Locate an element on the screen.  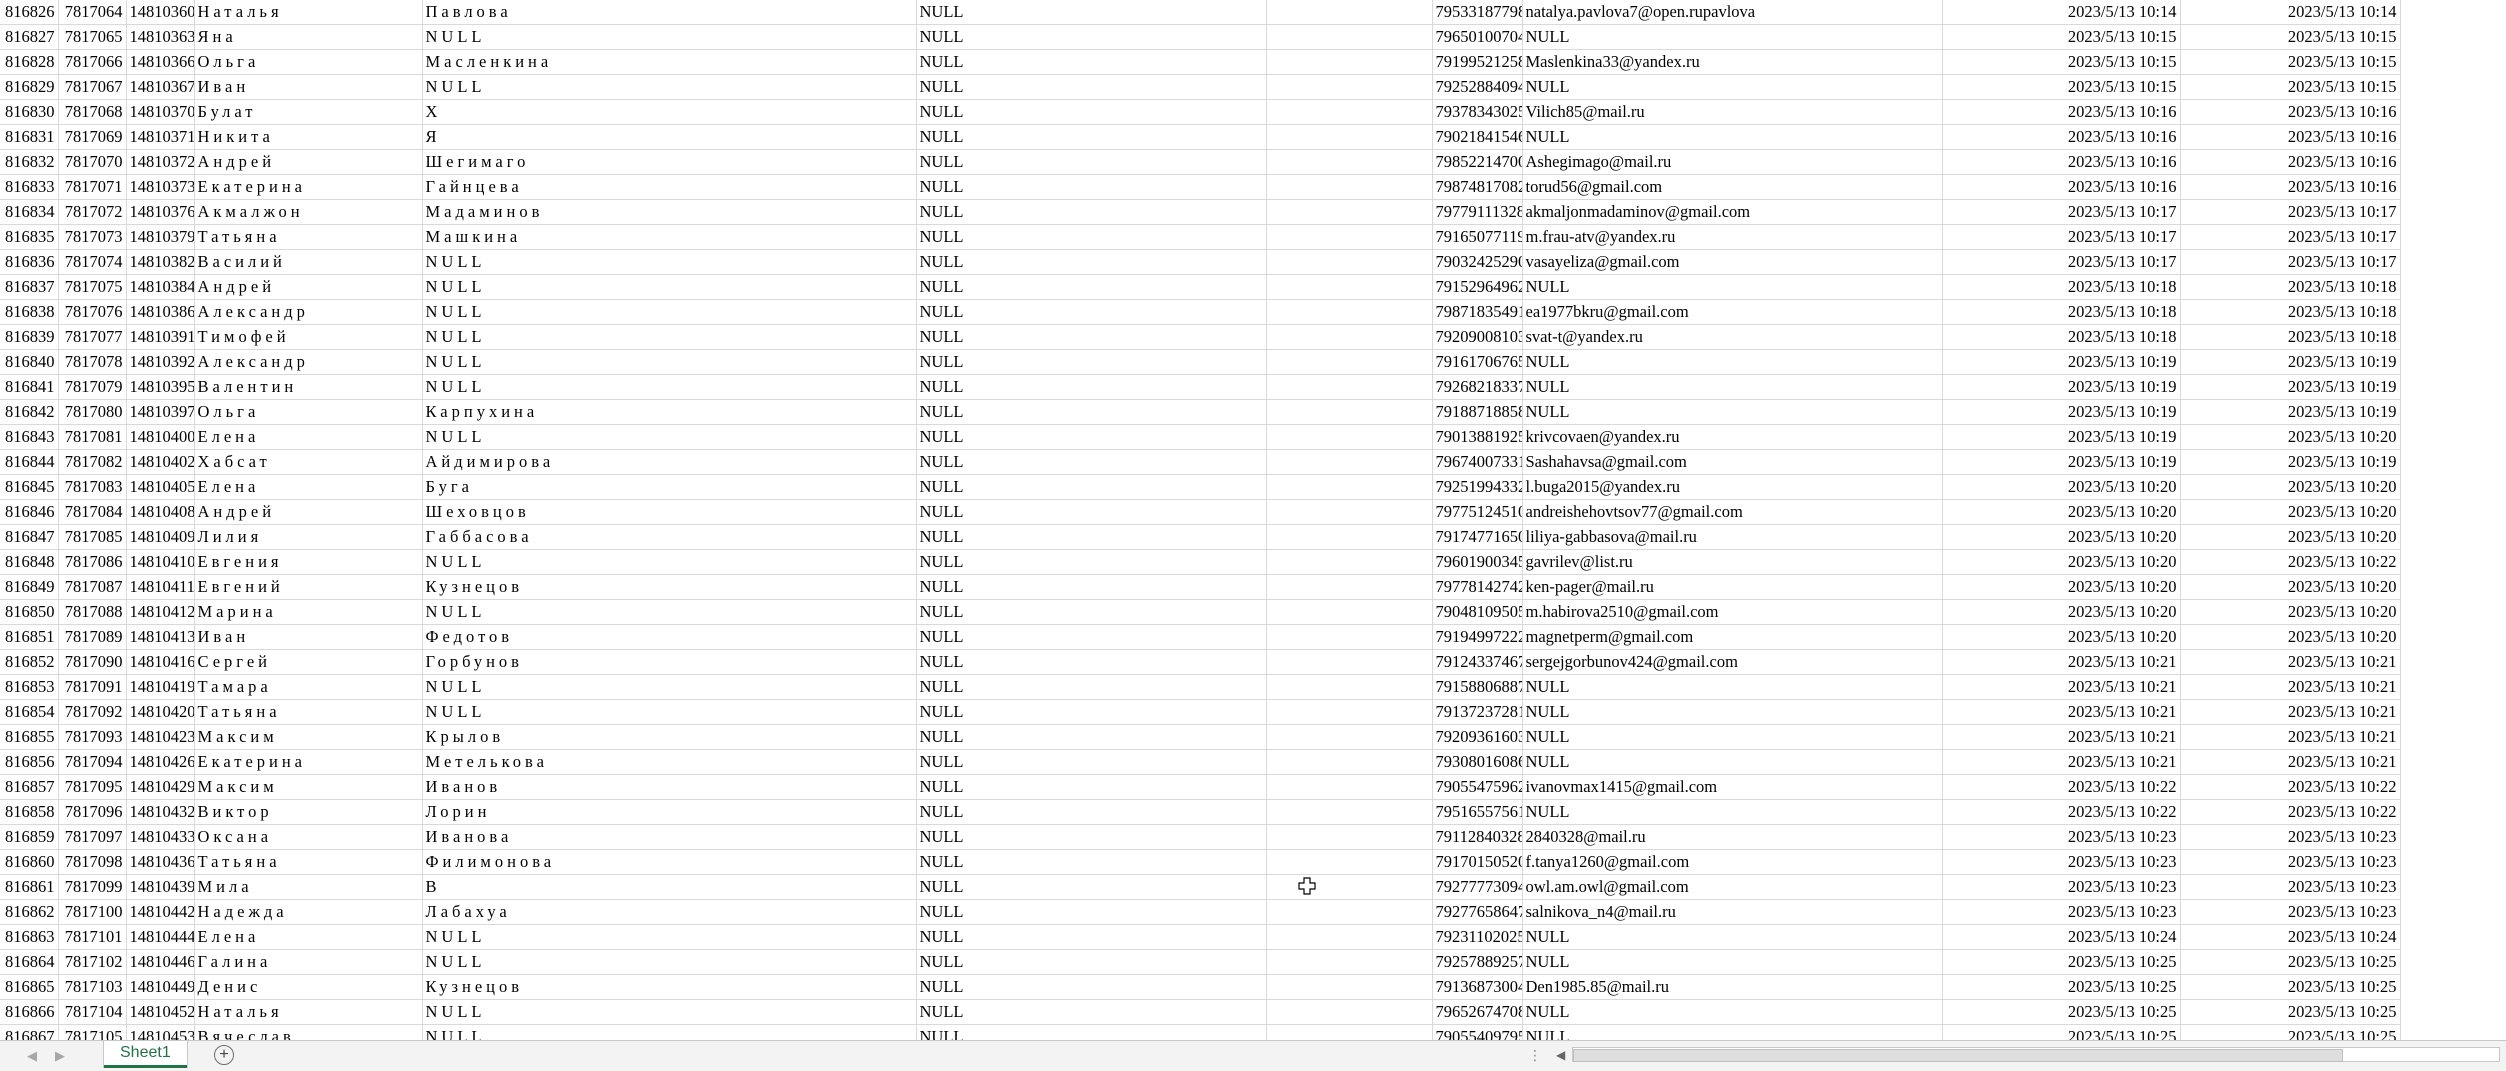
cell-user-id: 7817081 is located at coordinates (92, 437).